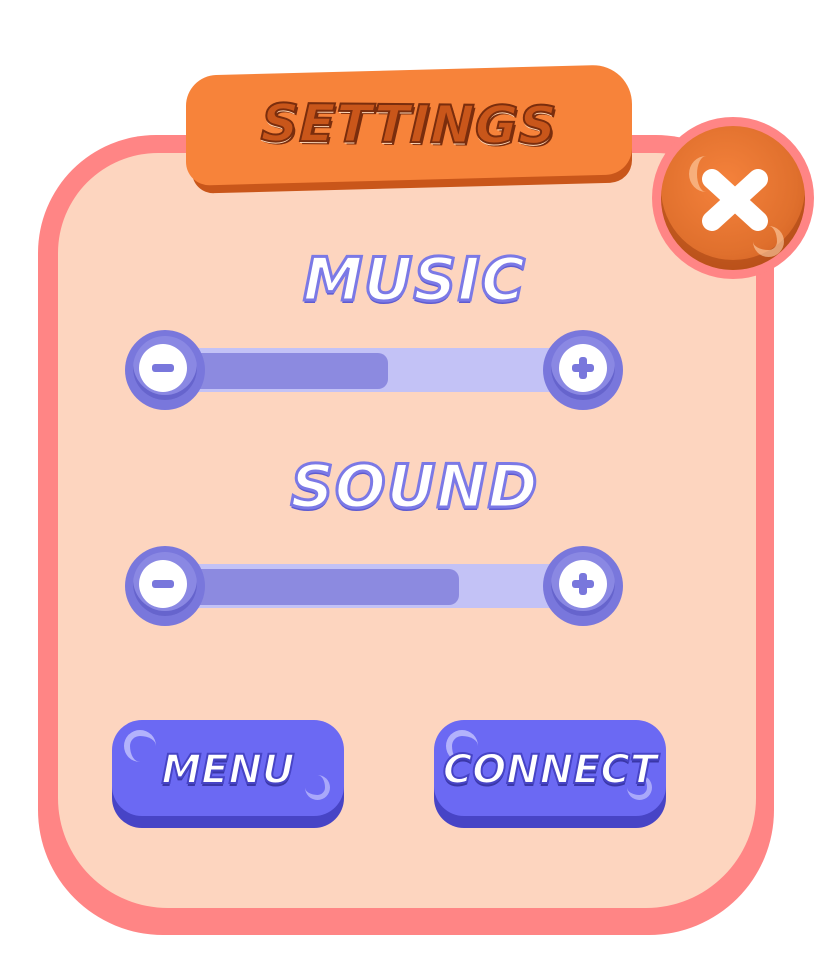  Describe the element at coordinates (550, 770) in the screenshot. I see `connect-button-label: CONNECT` at that location.